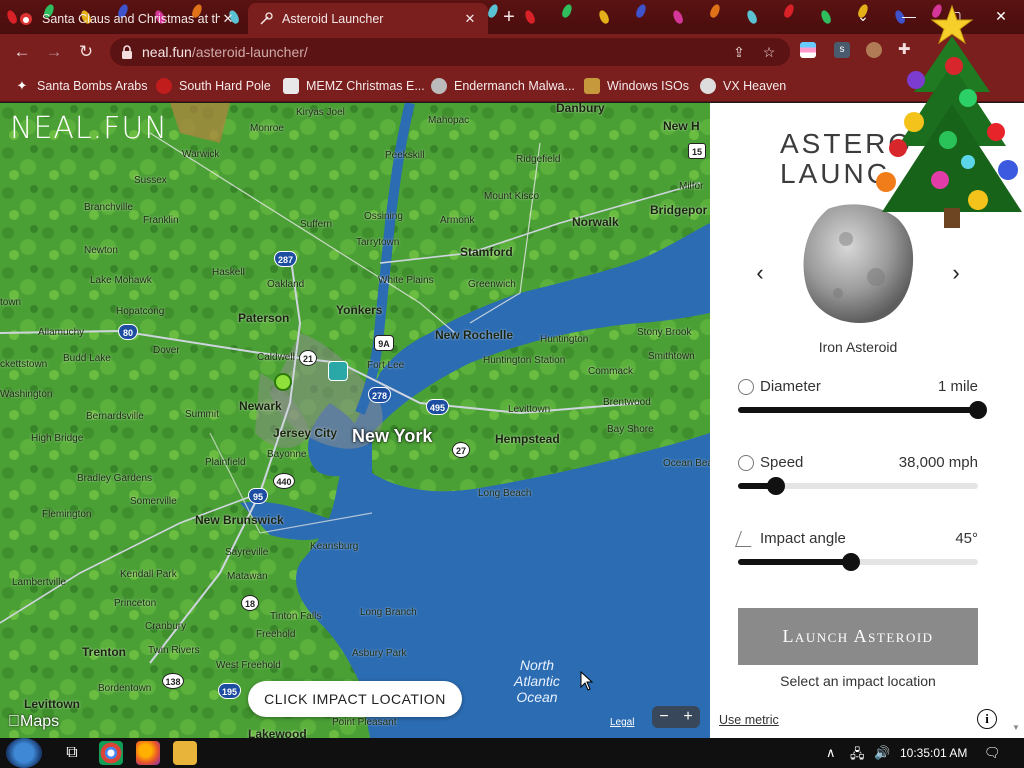  I want to click on bookmark-label: Santa Bombs Arabs, so click(92, 86).